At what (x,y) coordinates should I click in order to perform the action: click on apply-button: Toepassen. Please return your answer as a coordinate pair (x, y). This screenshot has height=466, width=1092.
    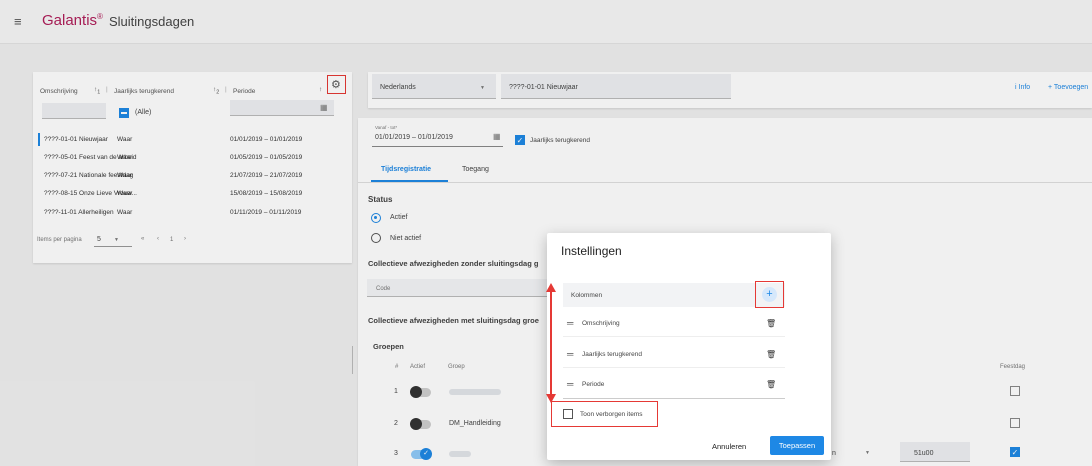
    Looking at the image, I should click on (797, 445).